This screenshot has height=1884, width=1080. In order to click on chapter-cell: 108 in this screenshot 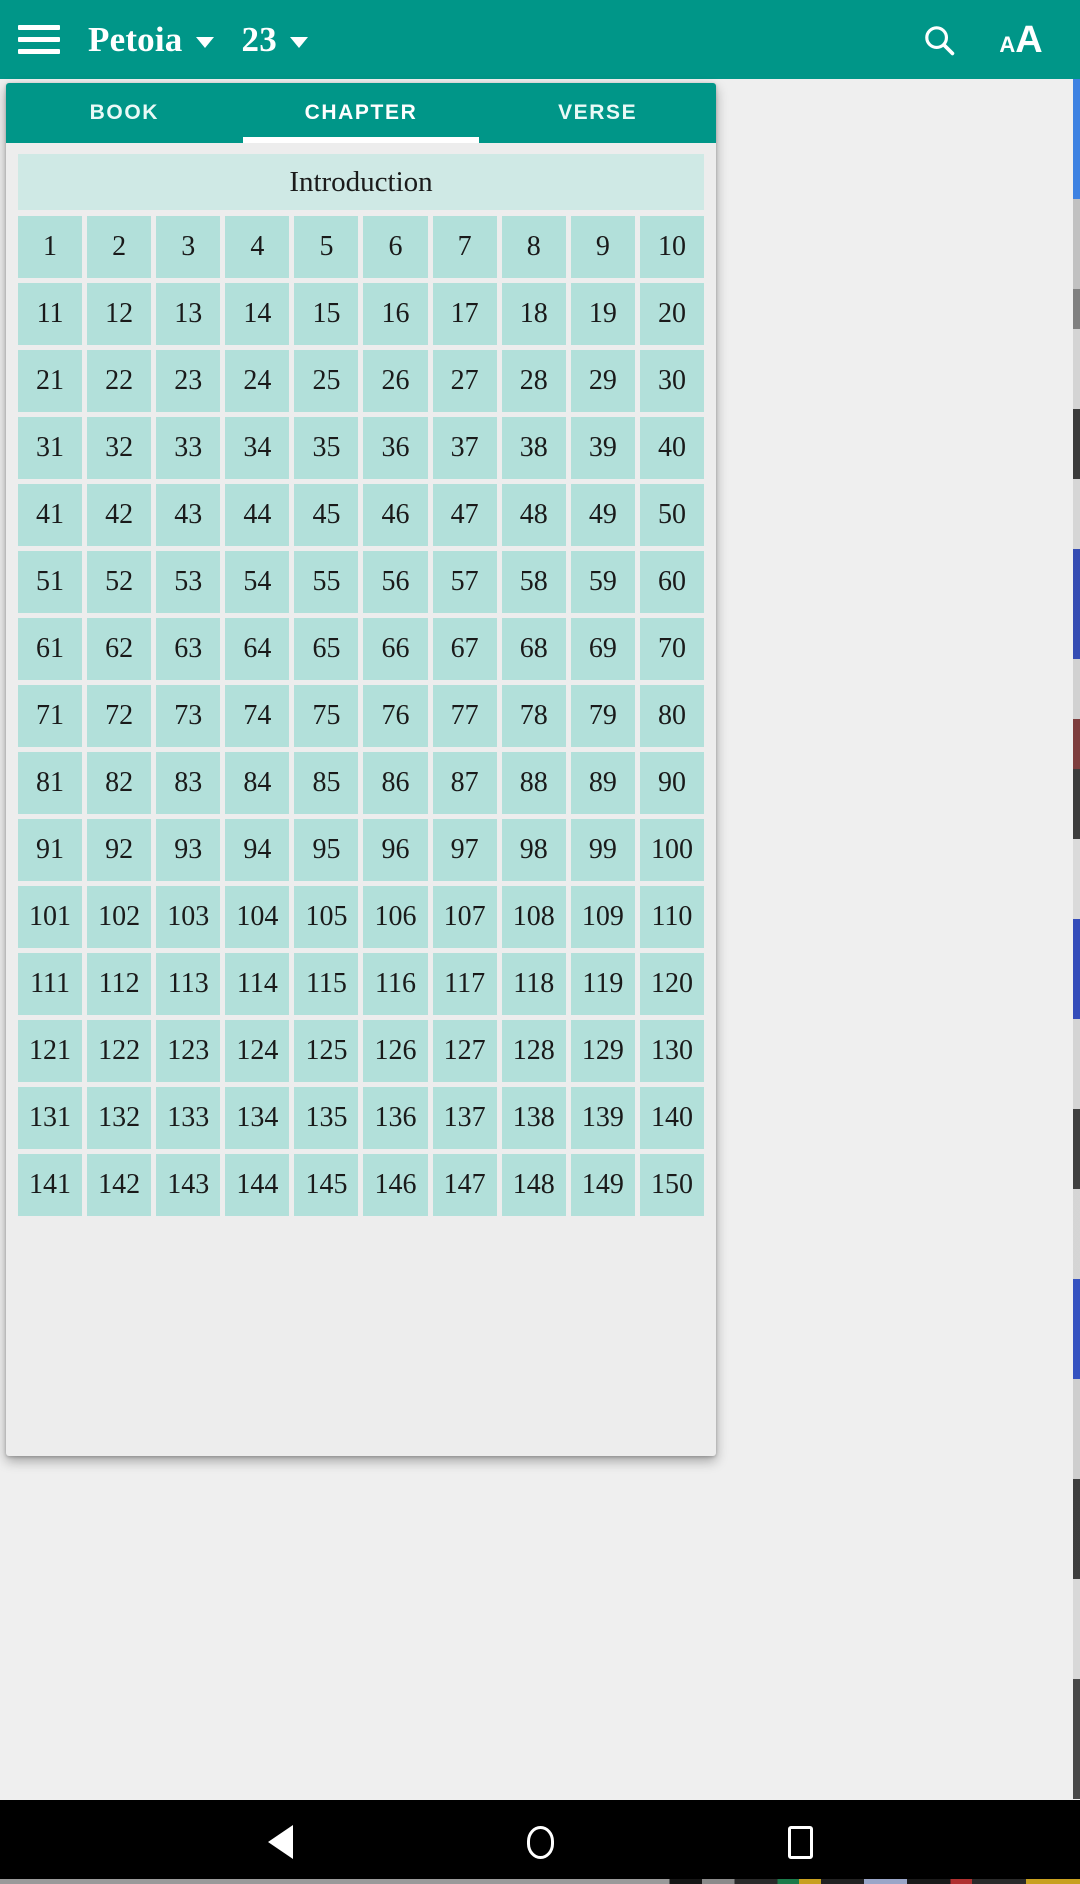, I will do `click(533, 917)`.